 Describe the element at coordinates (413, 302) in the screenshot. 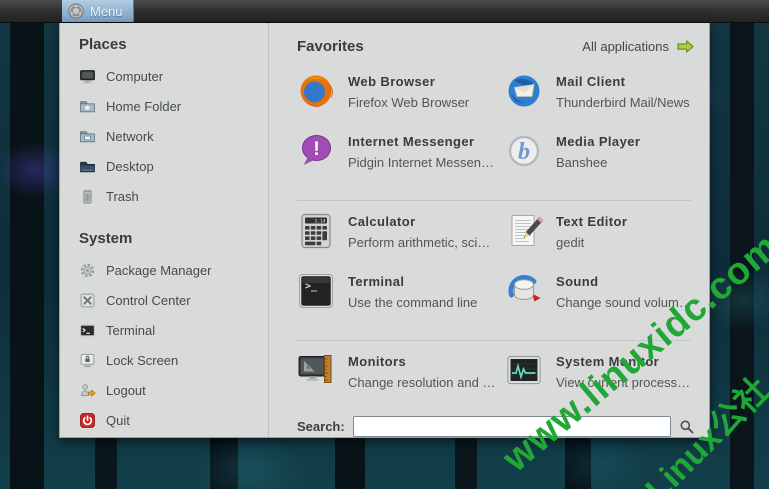

I see `favorite-item-subtitle: Use the command line` at that location.